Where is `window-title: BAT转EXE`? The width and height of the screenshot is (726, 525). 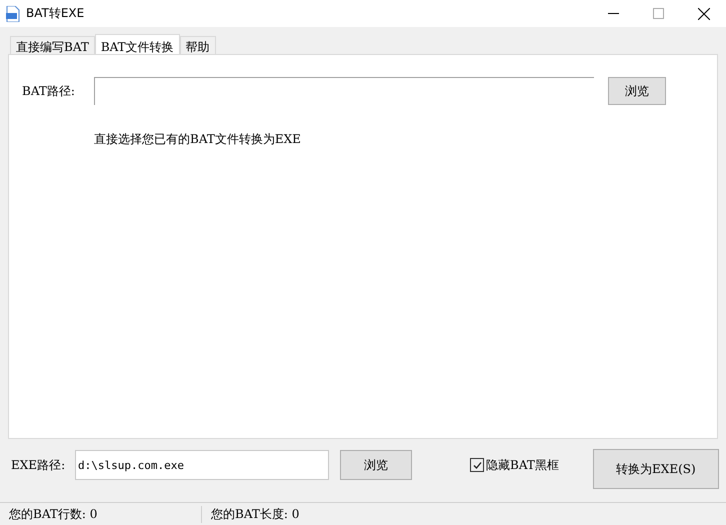 window-title: BAT转EXE is located at coordinates (55, 13).